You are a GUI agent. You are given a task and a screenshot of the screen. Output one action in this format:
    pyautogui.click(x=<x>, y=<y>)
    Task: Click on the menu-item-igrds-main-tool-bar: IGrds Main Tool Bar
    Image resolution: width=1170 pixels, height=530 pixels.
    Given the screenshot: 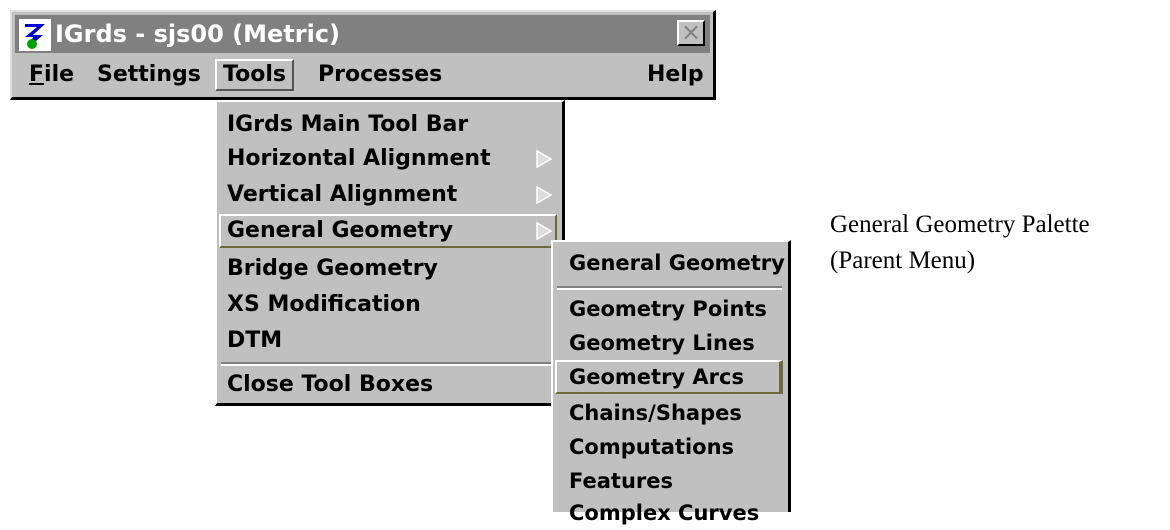 What is the action you would take?
    pyautogui.click(x=347, y=125)
    